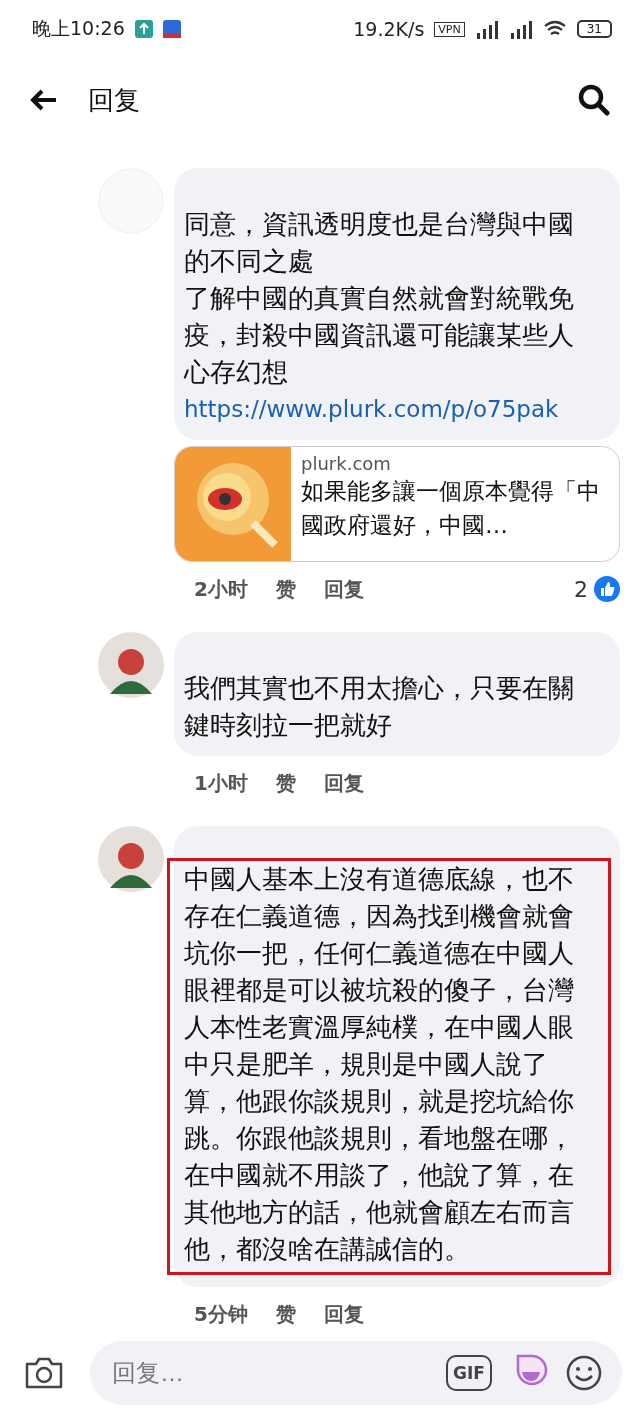  Describe the element at coordinates (221, 783) in the screenshot. I see `comment-time: 1小时` at that location.